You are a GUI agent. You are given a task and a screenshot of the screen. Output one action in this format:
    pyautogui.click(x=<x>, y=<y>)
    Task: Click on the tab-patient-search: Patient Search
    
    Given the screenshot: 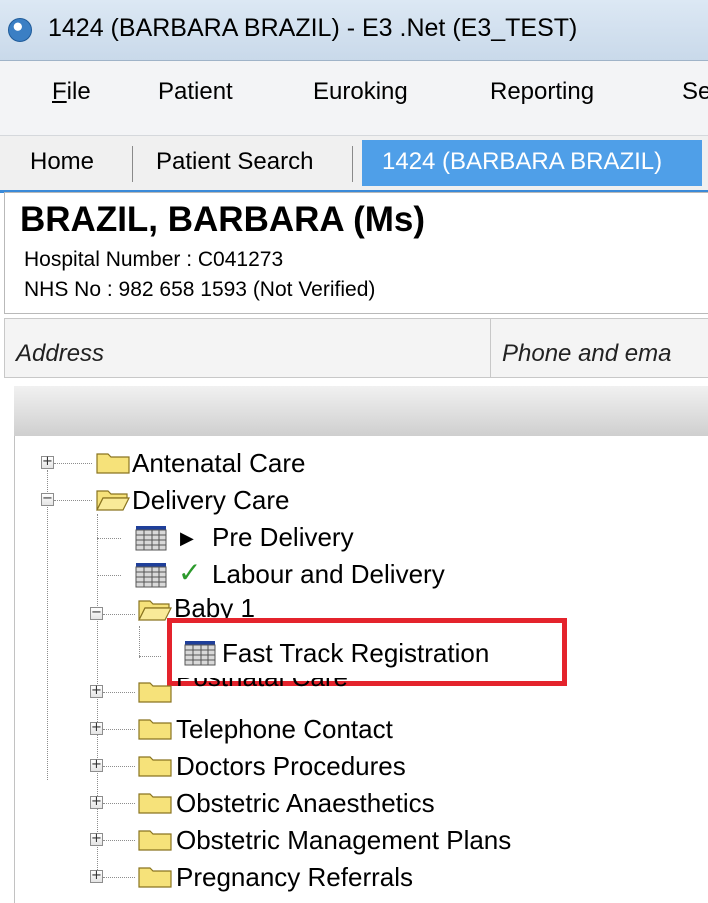 What is the action you would take?
    pyautogui.click(x=243, y=163)
    